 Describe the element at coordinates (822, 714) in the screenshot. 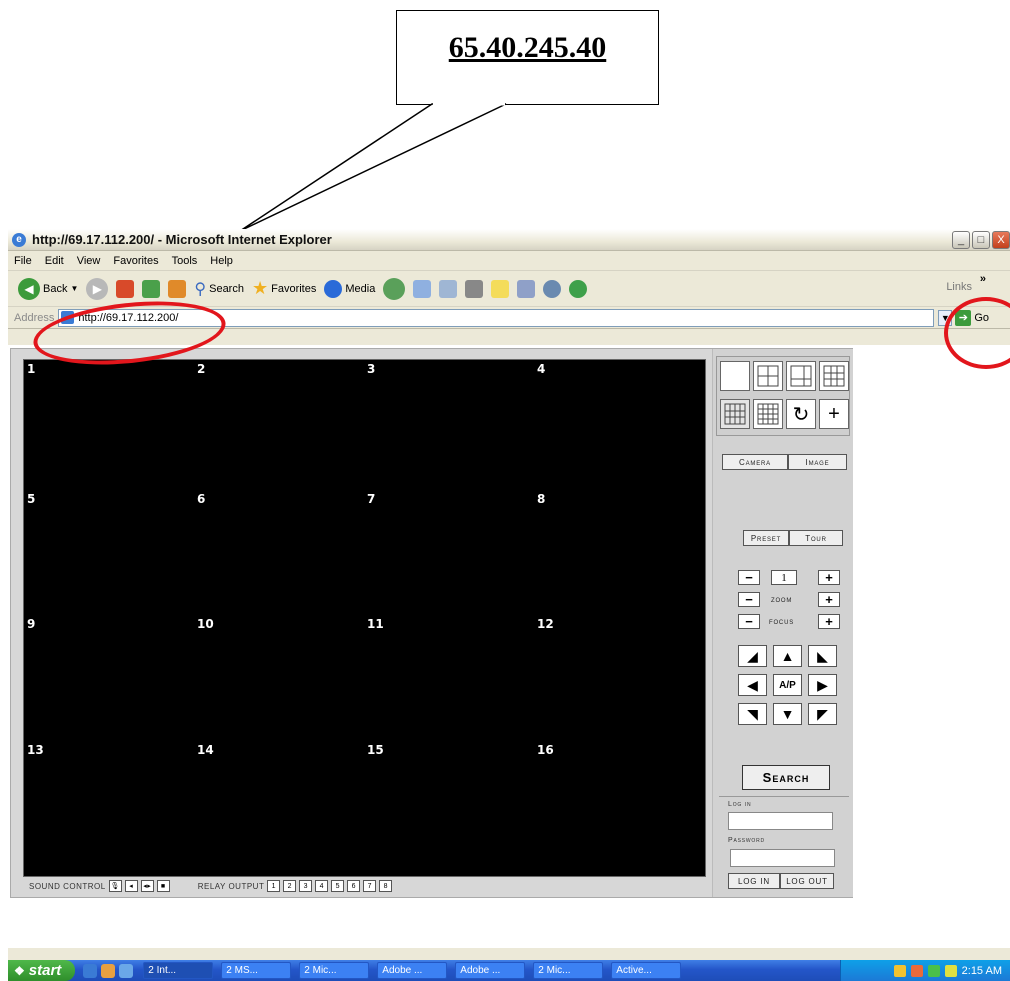

I see `ptz-down-right-icon: ◤` at that location.